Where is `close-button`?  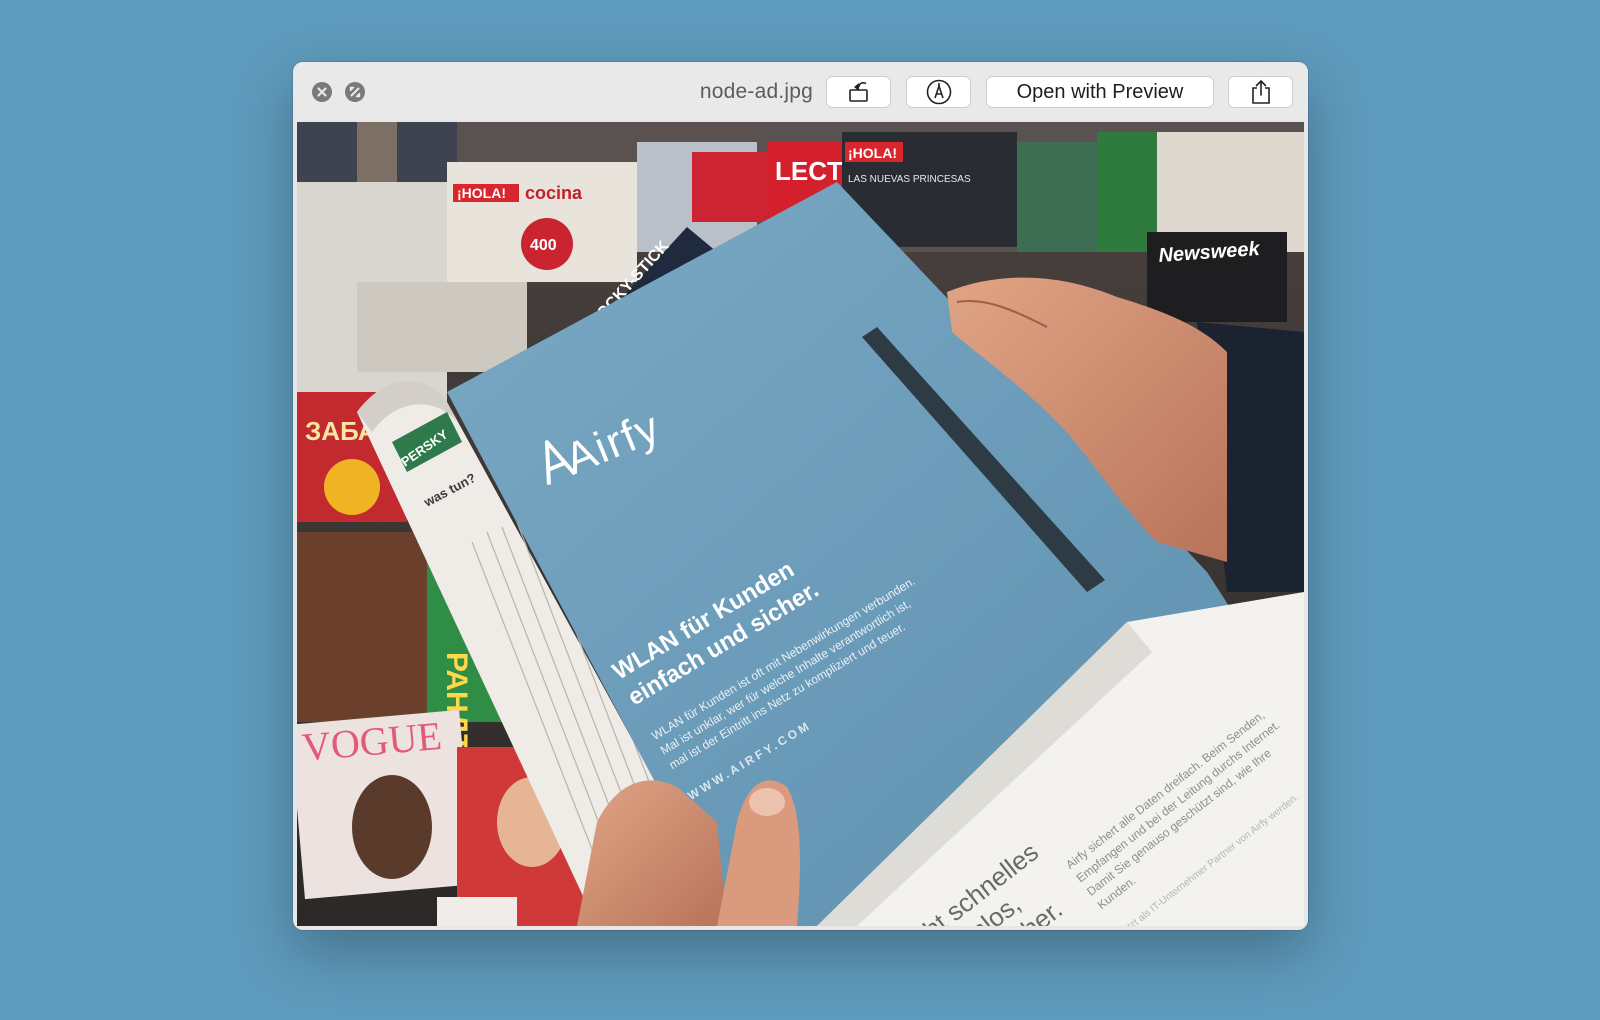
close-button is located at coordinates (322, 92).